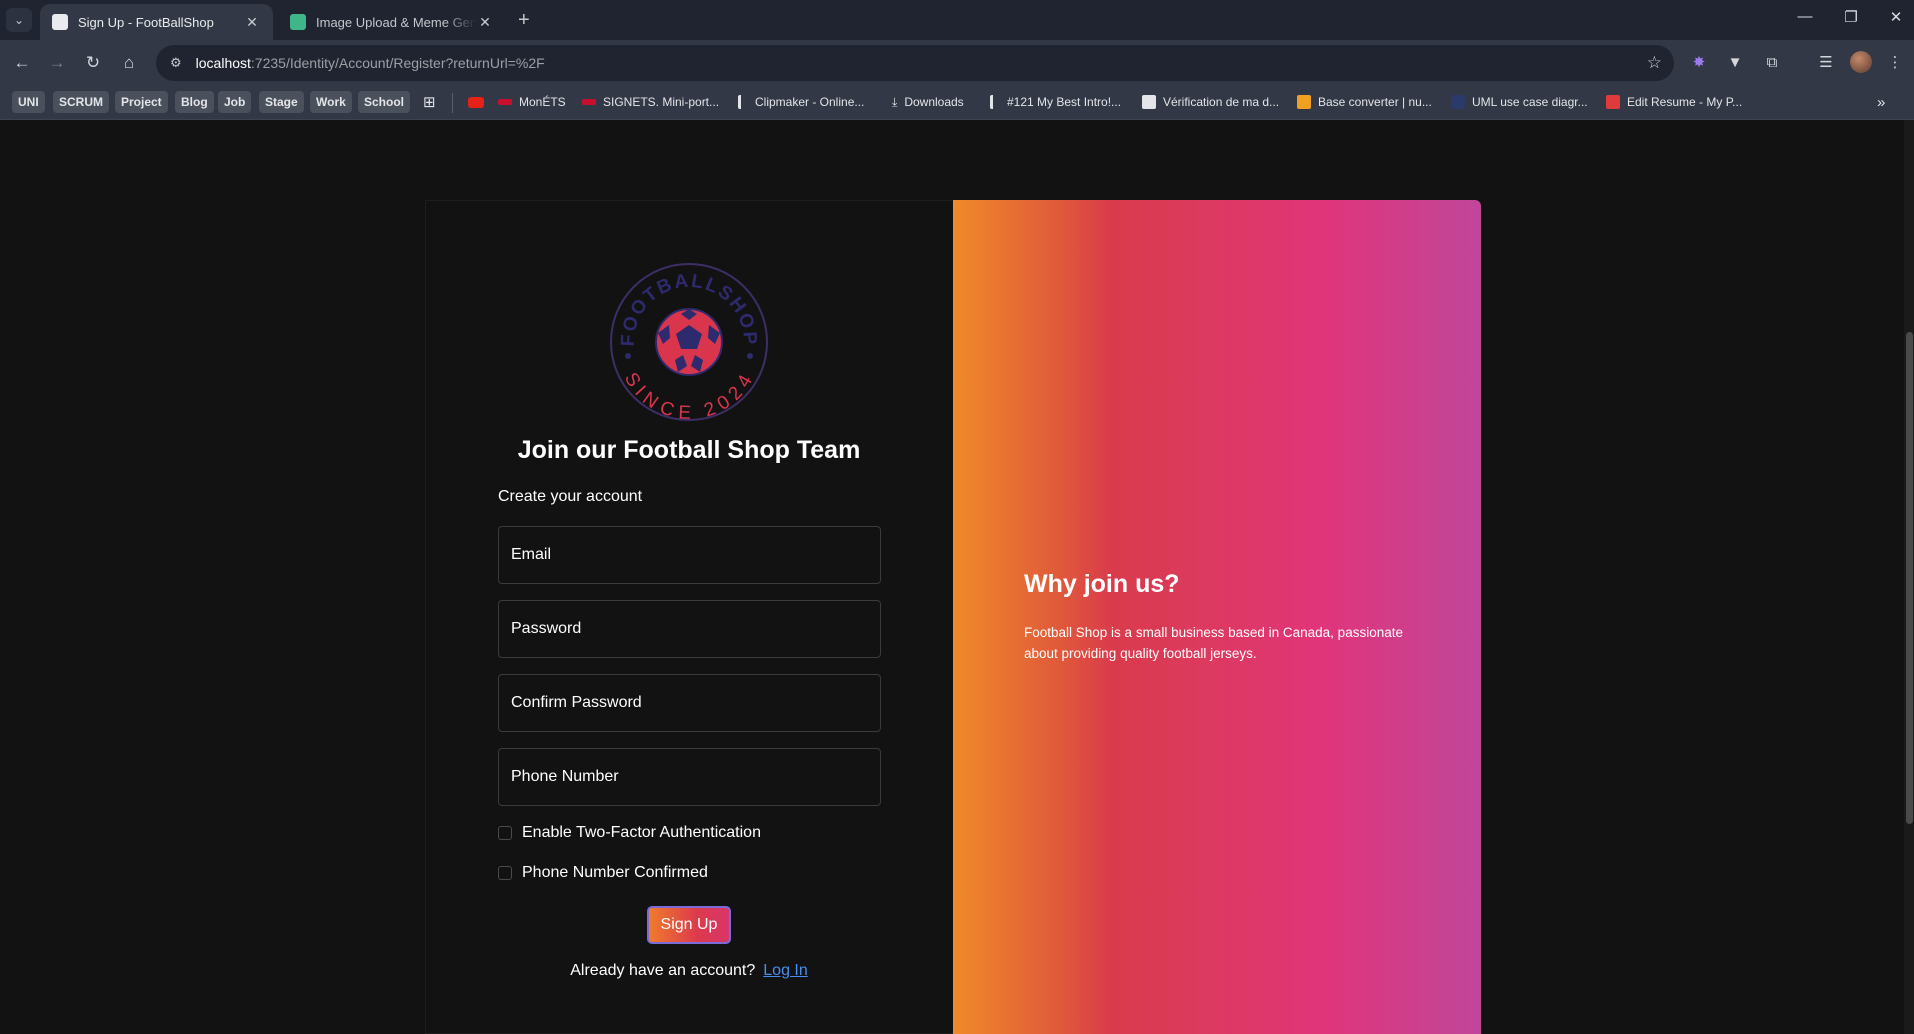 This screenshot has height=1034, width=1914. Describe the element at coordinates (689, 925) in the screenshot. I see `sign-up-button: Sign Up` at that location.